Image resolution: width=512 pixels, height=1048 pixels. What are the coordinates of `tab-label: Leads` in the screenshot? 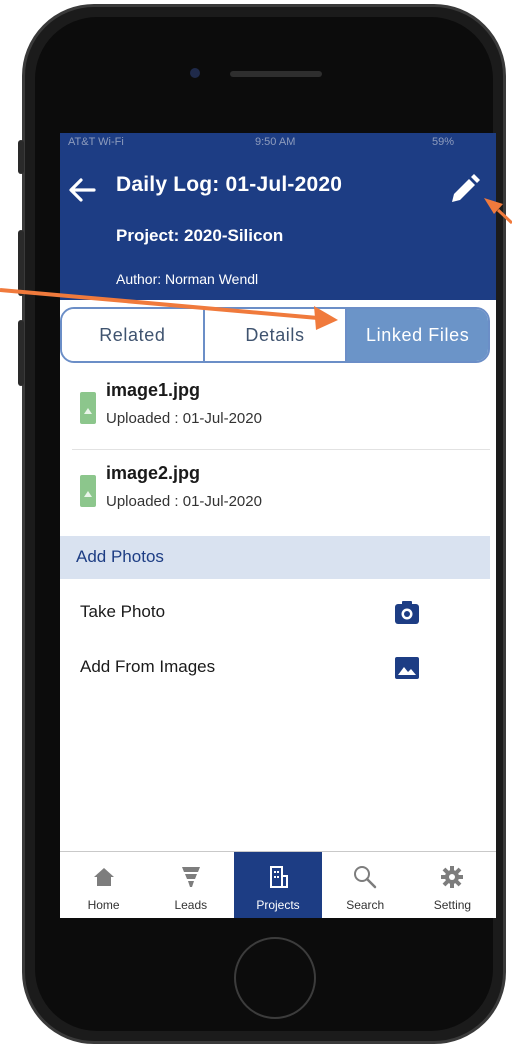 It's located at (191, 905).